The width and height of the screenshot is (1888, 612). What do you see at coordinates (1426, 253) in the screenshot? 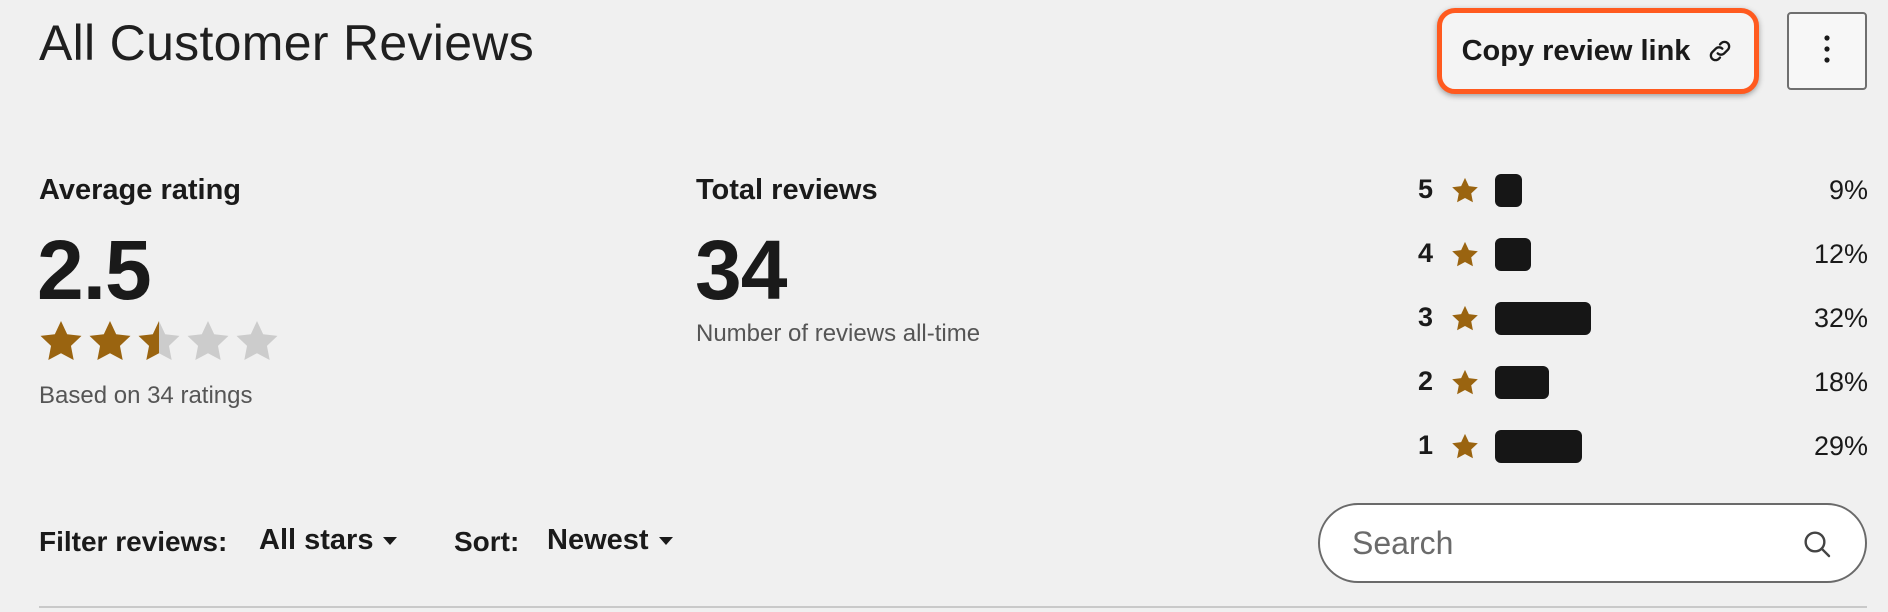
I see `rating-level-label: 4` at bounding box center [1426, 253].